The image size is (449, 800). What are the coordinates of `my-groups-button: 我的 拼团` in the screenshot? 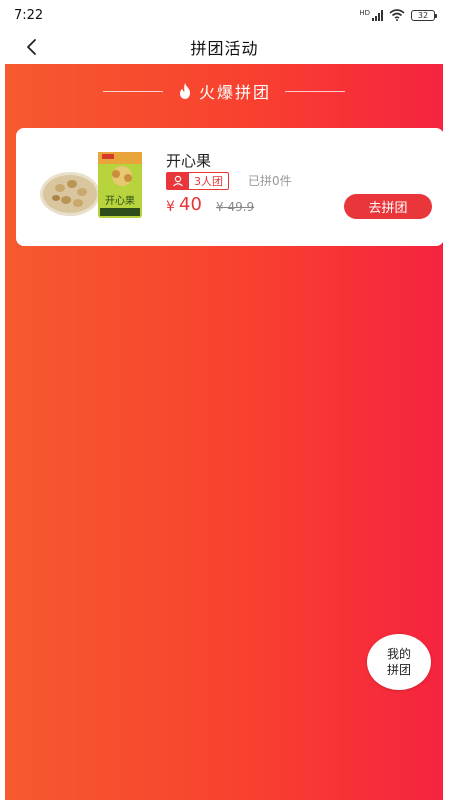 It's located at (399, 662).